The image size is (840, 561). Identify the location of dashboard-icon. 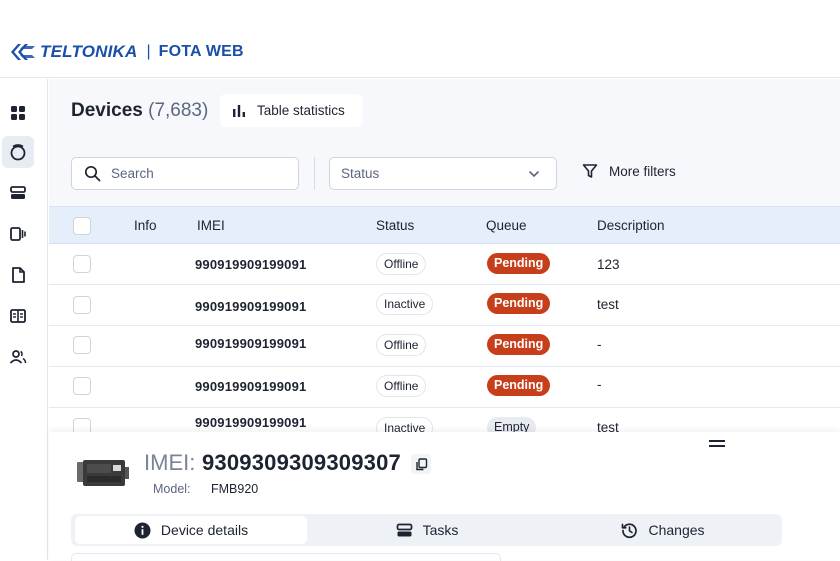
(18, 113).